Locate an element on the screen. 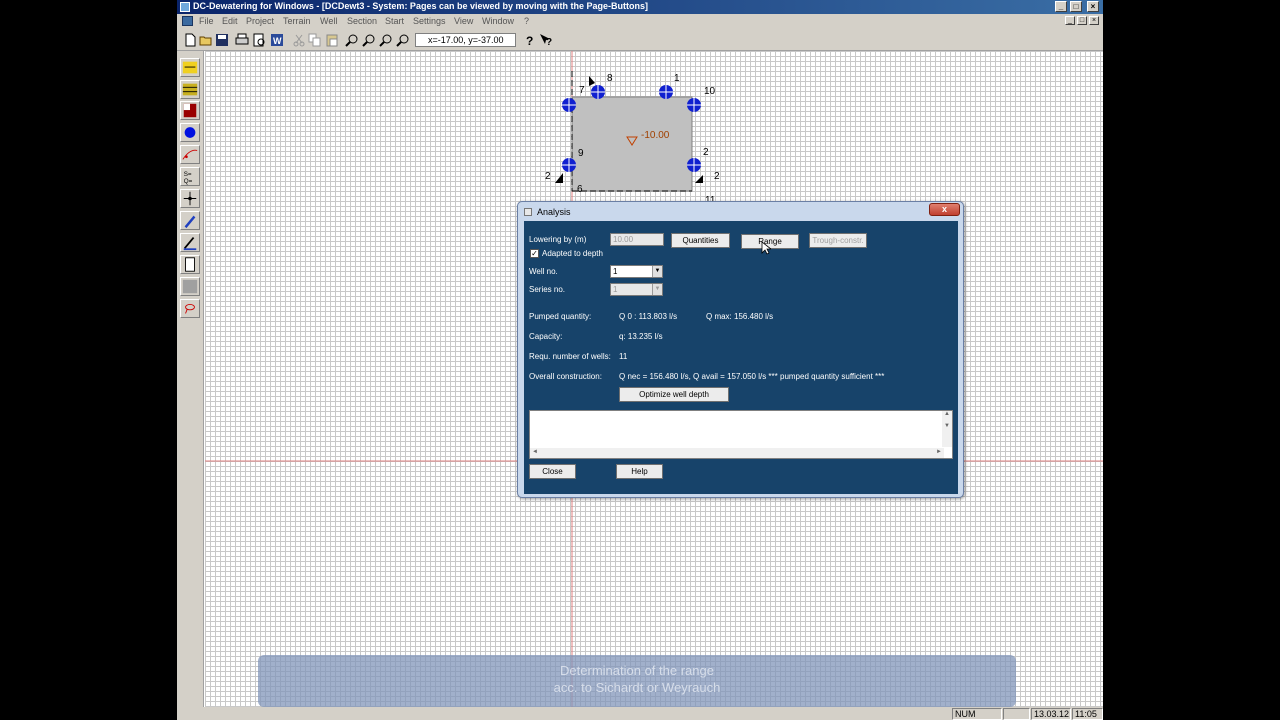 Image resolution: width=1280 pixels, height=720 pixels. requ-wells-label: Requ. number of wells: is located at coordinates (570, 356).